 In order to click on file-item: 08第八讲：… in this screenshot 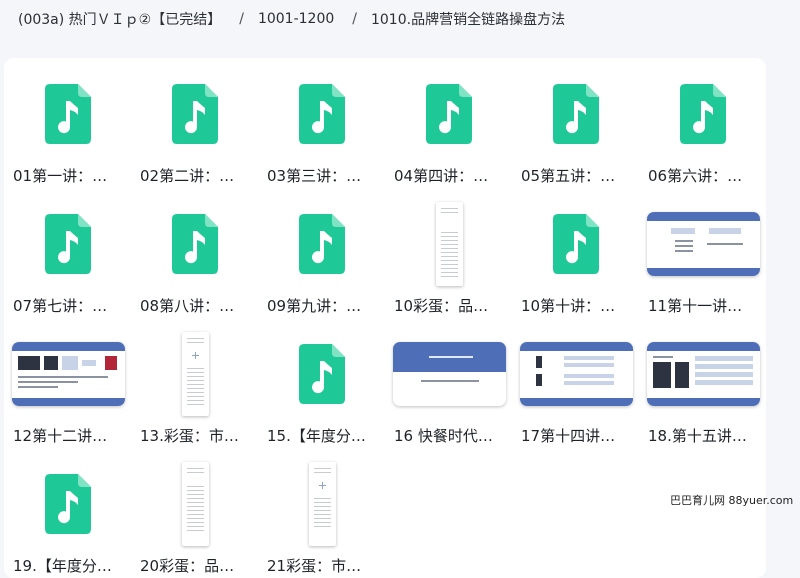, I will do `click(195, 260)`.